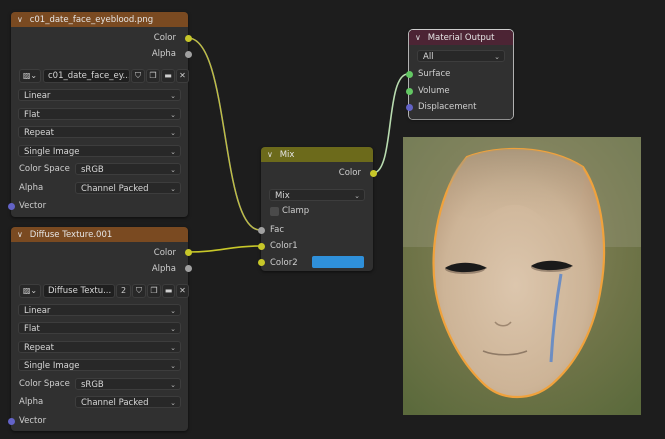 The height and width of the screenshot is (439, 665). Describe the element at coordinates (11, 421) in the screenshot. I see `image2-vector-input-socket` at that location.